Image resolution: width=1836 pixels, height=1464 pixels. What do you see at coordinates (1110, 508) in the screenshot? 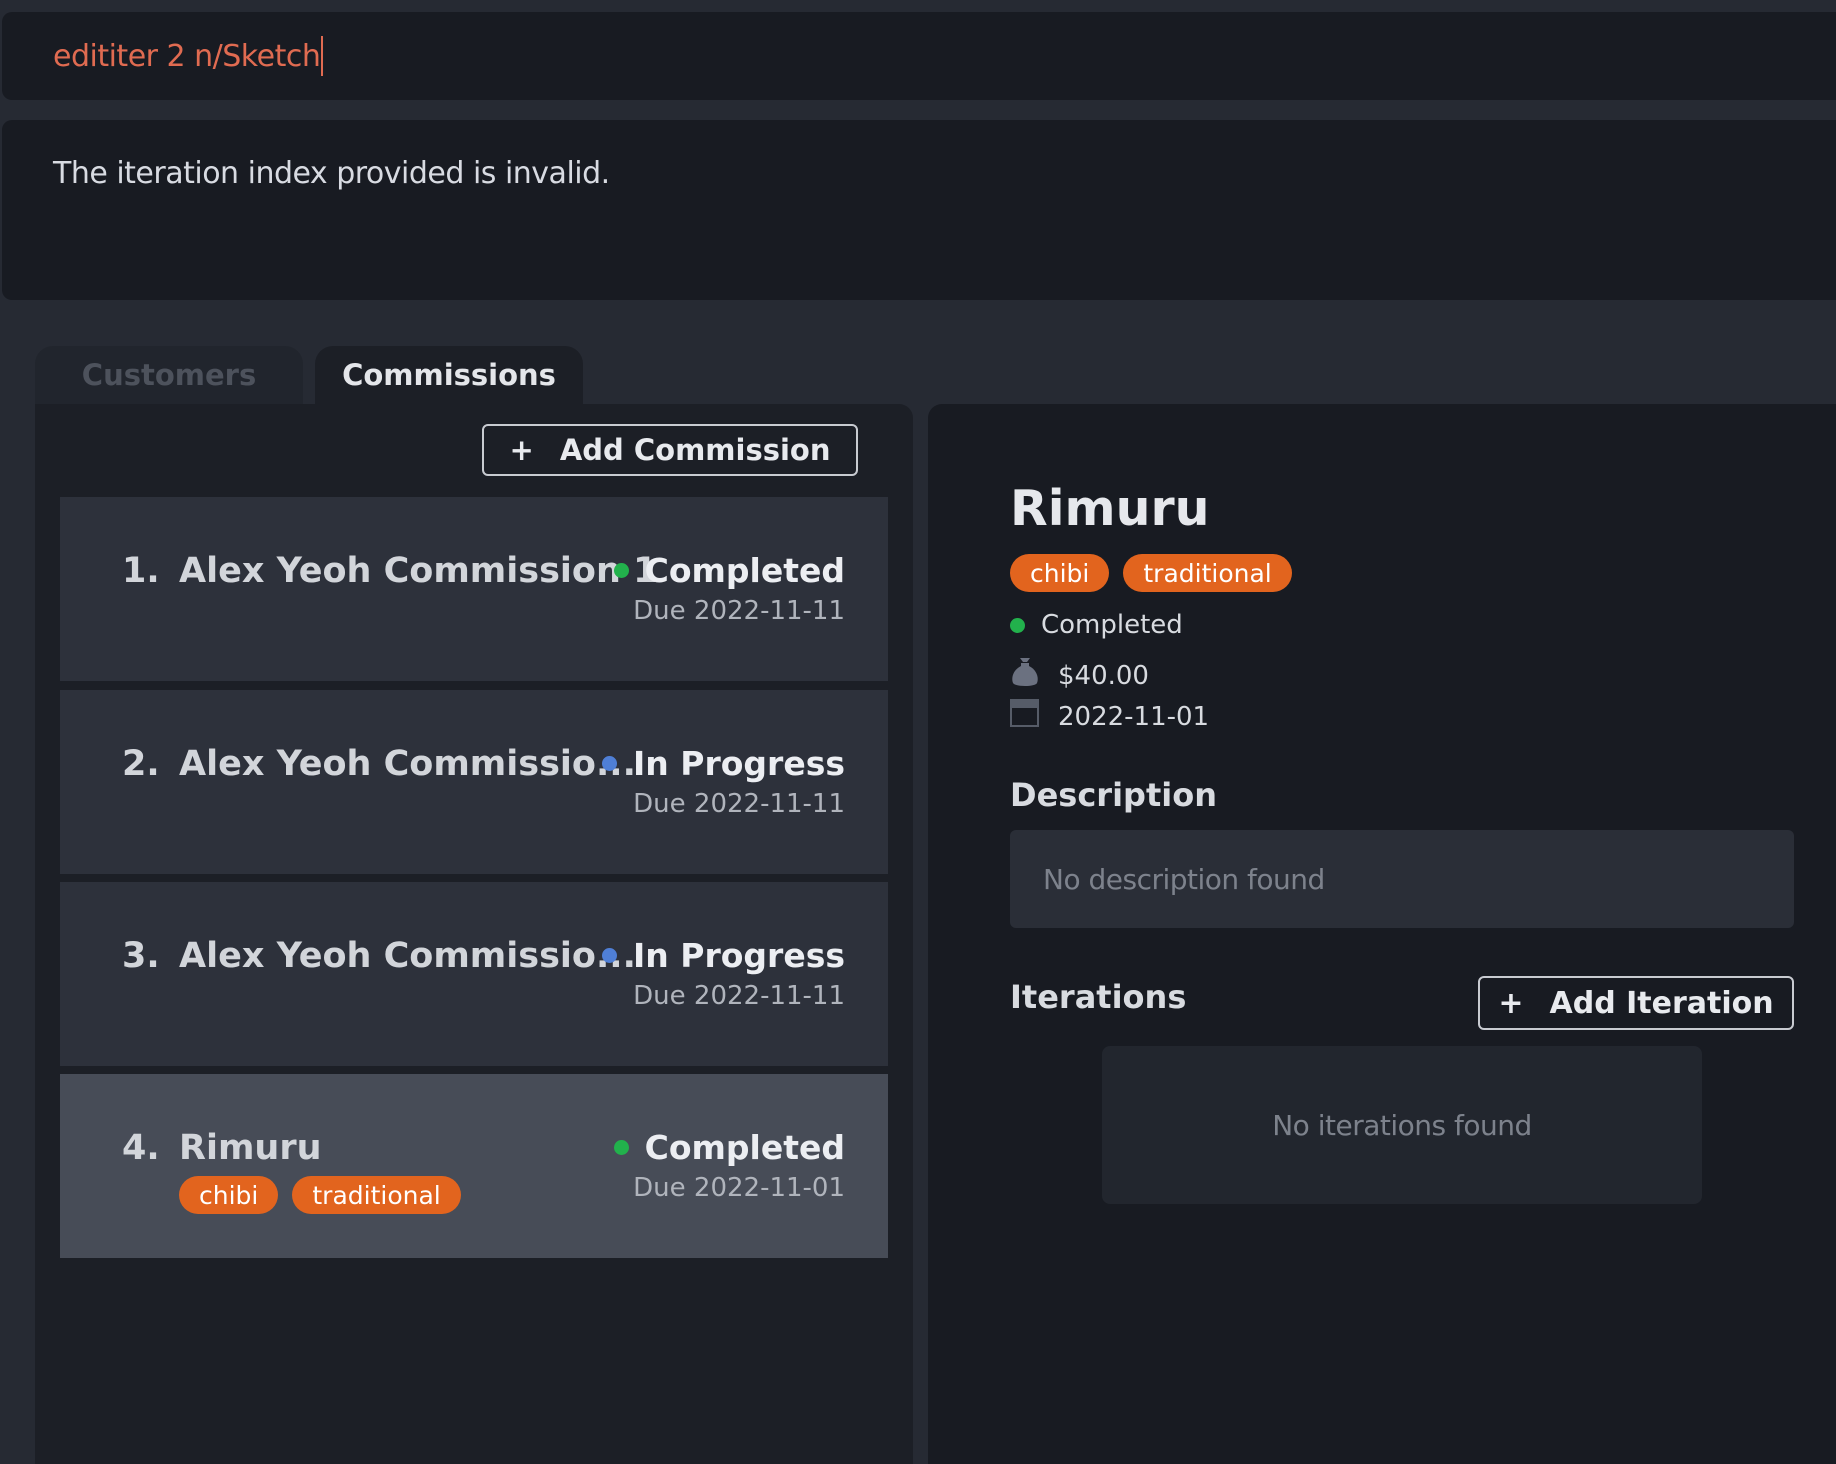
I see `detail-title: Rimuru` at bounding box center [1110, 508].